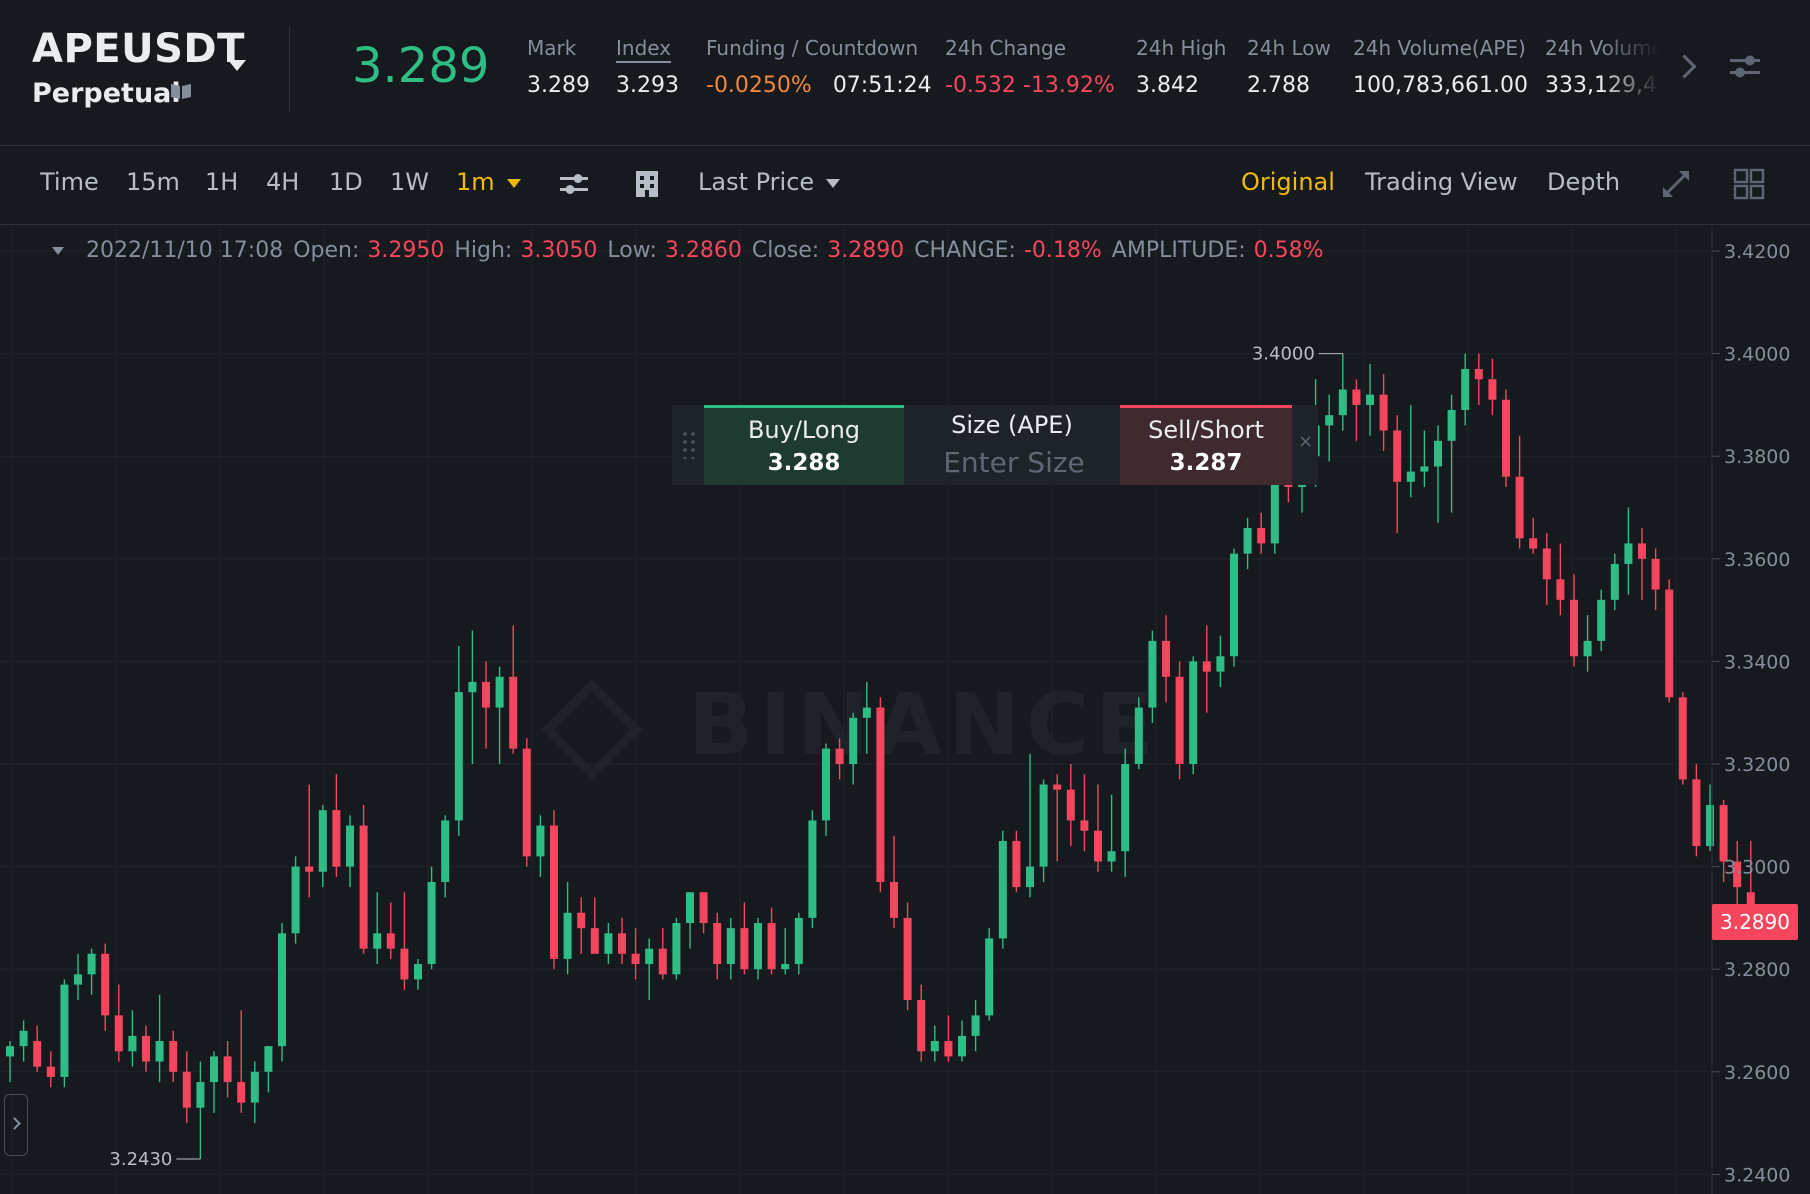 This screenshot has height=1194, width=1810. What do you see at coordinates (882, 85) in the screenshot?
I see `funding-countdown: 07:51:24` at bounding box center [882, 85].